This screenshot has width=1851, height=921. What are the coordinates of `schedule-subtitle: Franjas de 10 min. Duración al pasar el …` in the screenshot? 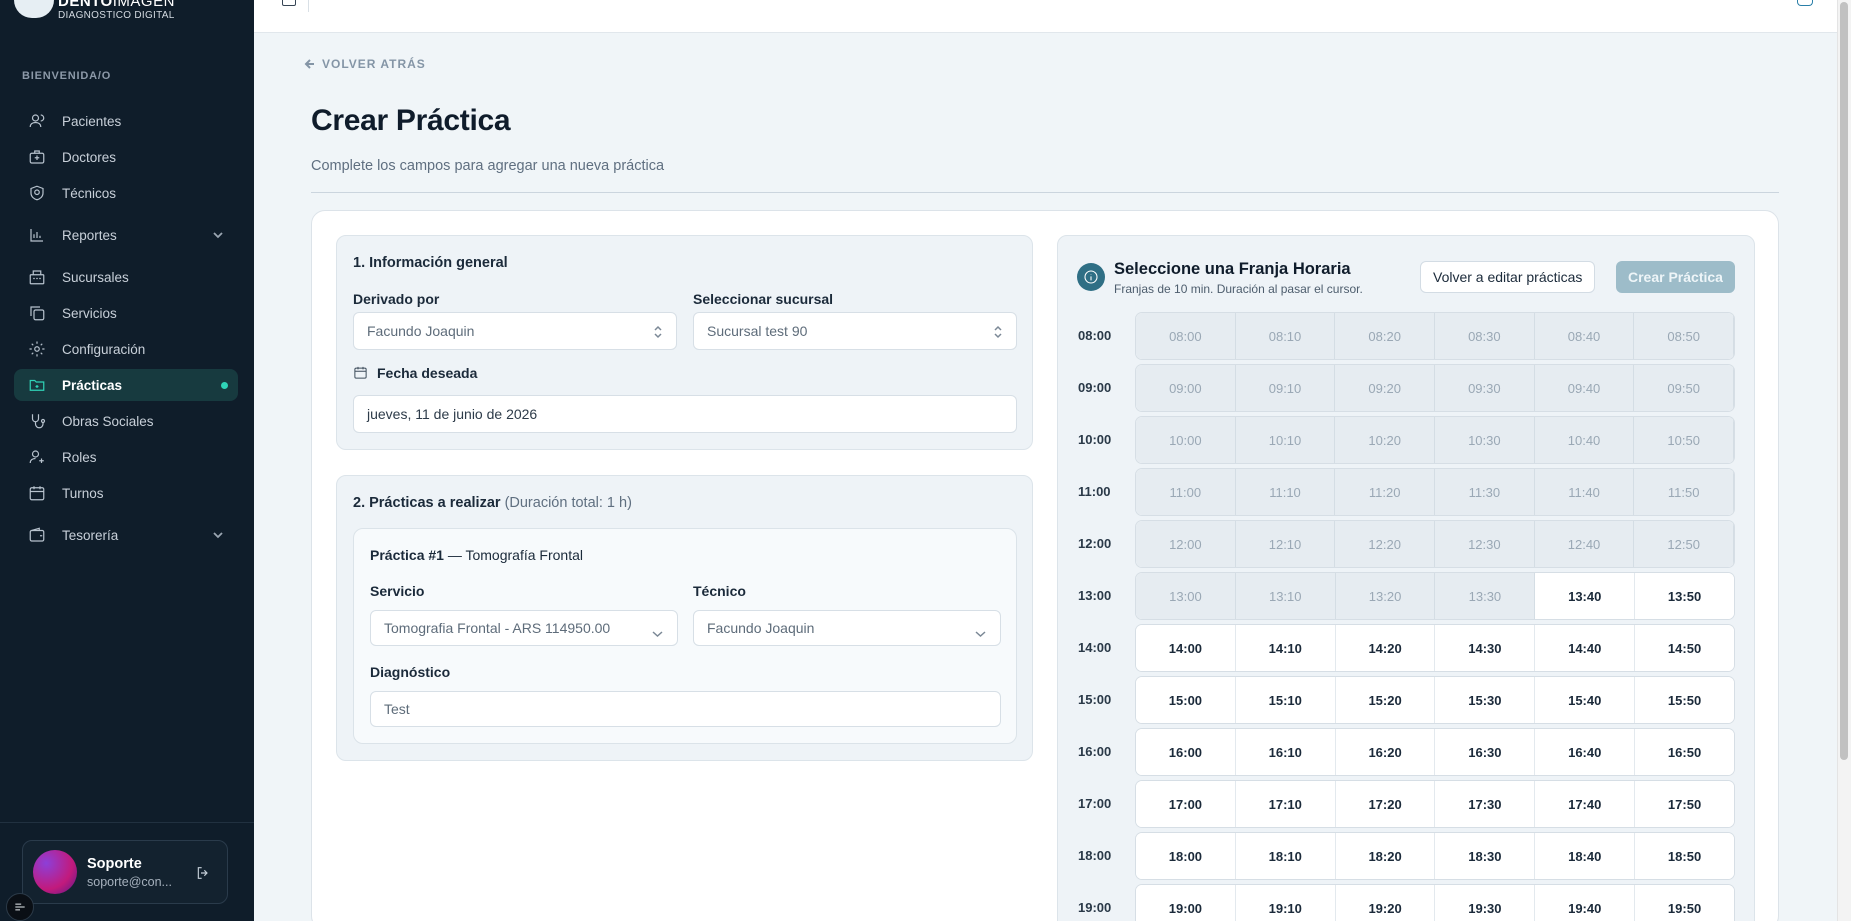 It's located at (1238, 289).